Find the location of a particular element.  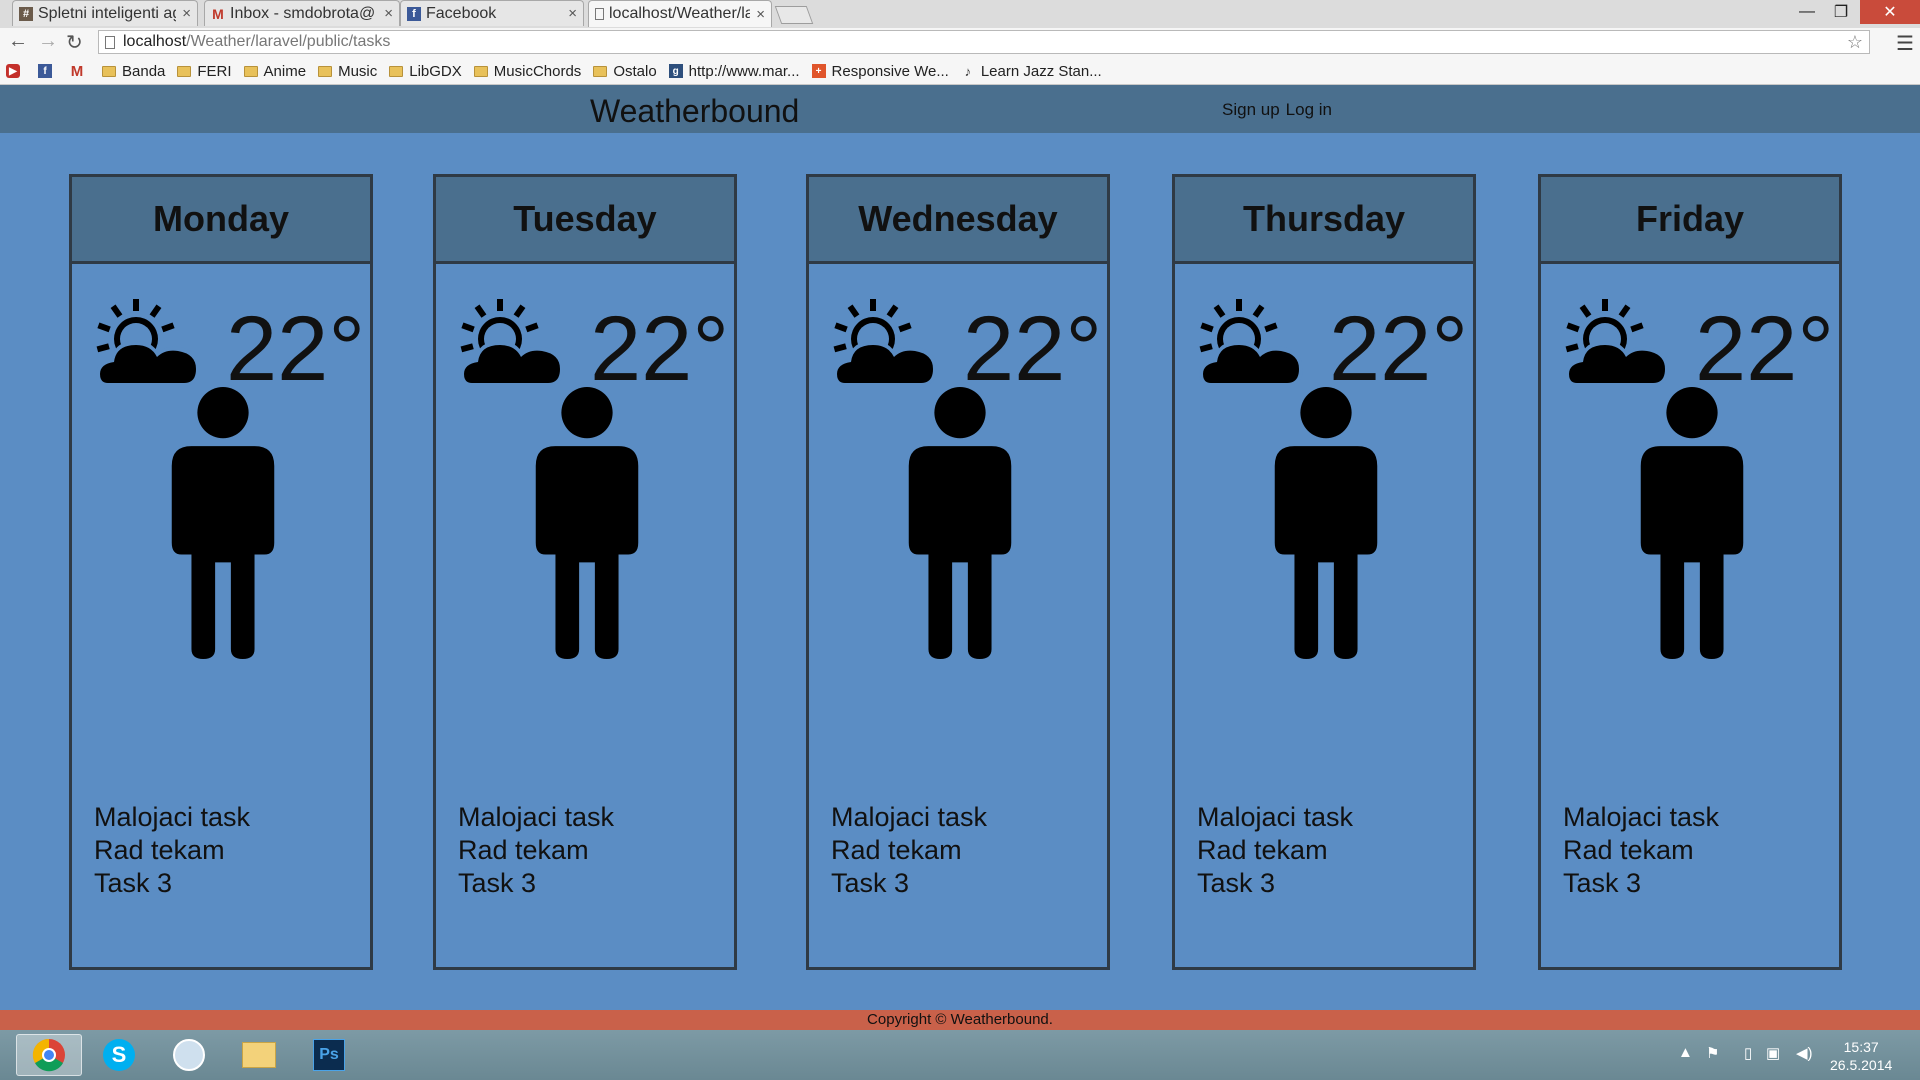

app-icon is located at coordinates (189, 1055).